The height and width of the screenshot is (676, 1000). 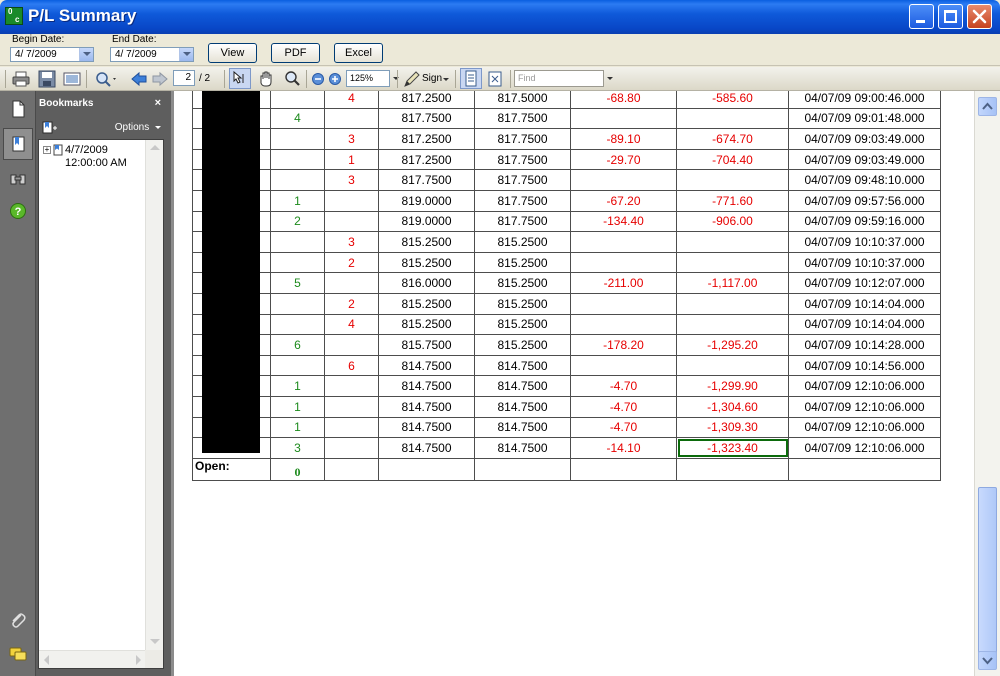 I want to click on email-icon, so click(x=72, y=79).